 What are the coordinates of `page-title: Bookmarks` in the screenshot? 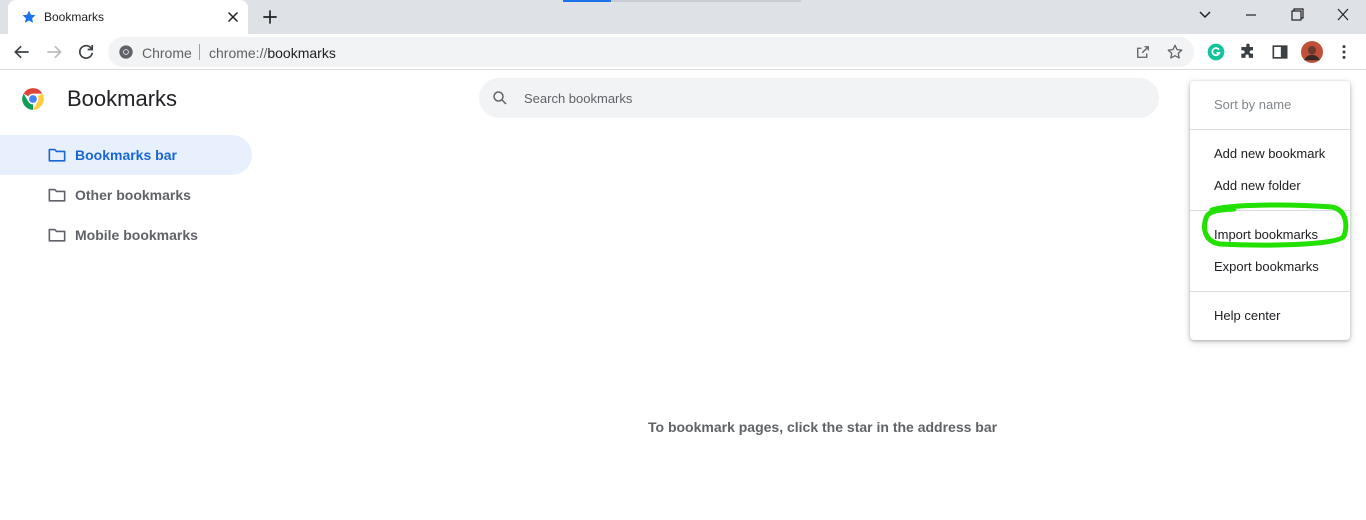 It's located at (122, 98).